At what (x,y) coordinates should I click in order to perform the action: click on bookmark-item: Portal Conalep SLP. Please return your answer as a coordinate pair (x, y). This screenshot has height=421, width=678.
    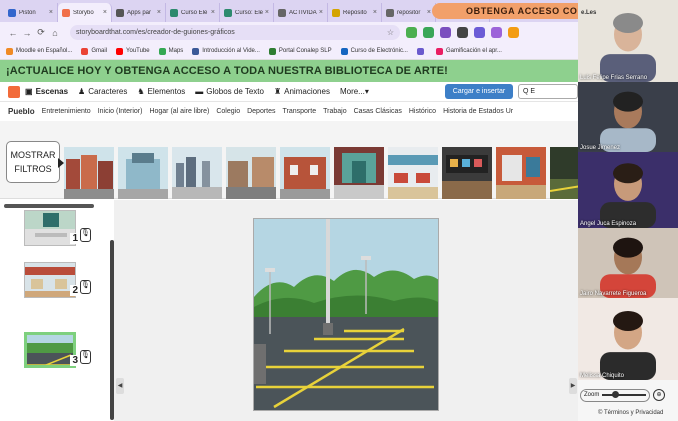
    Looking at the image, I should click on (300, 51).